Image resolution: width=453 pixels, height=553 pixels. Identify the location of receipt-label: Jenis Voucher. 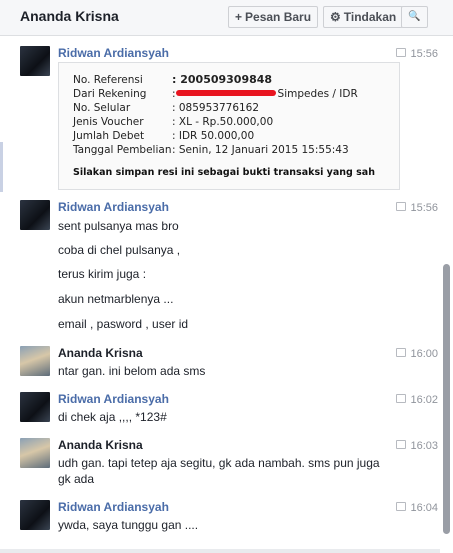
(108, 122).